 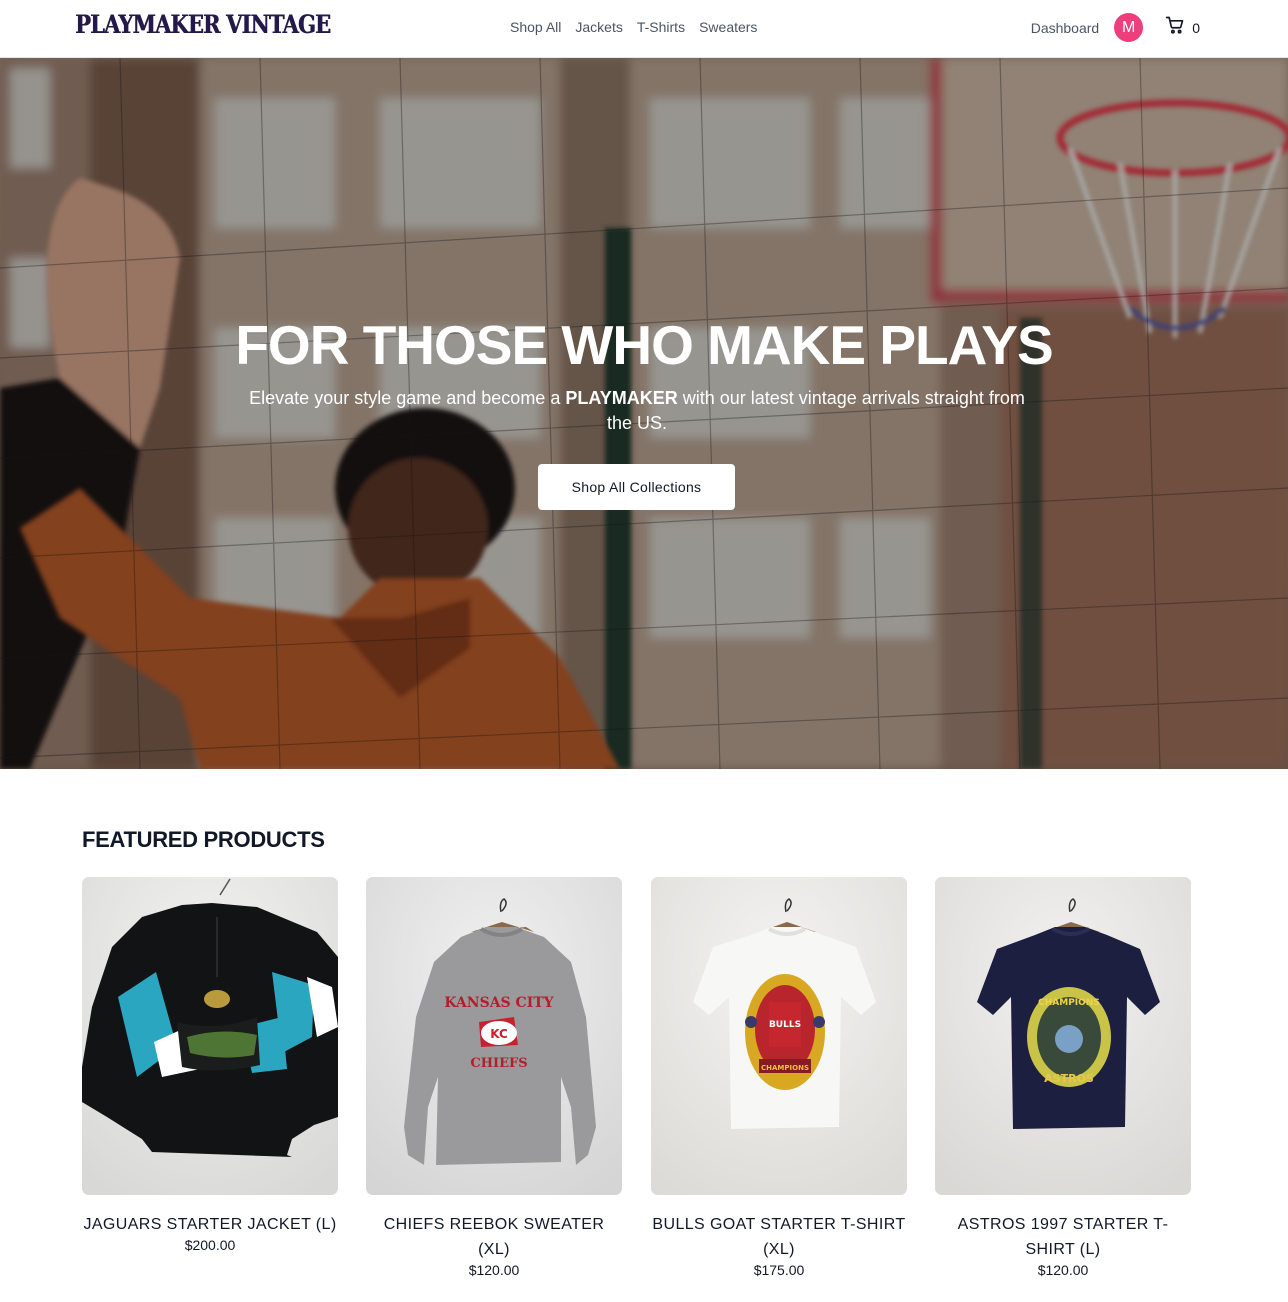 I want to click on product-name: BULLS GOAT STARTER T-SHIRT (XL), so click(x=779, y=1237).